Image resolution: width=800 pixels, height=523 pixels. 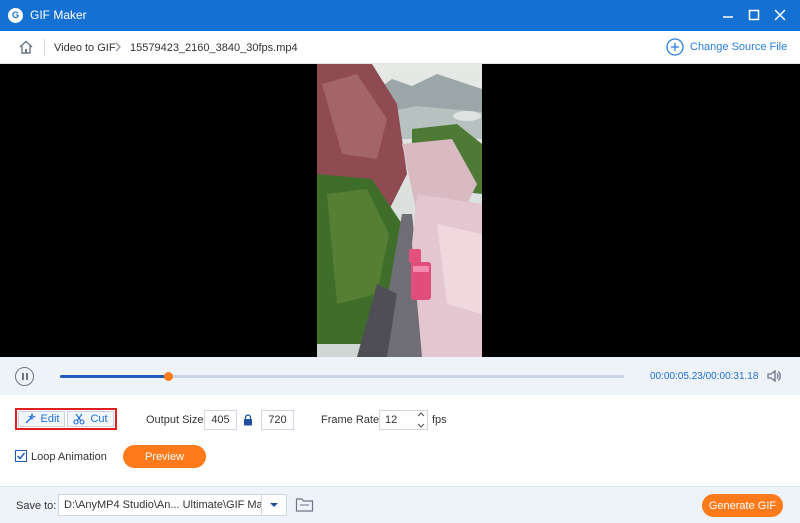 I want to click on loop-animation-checkbox, so click(x=21, y=456).